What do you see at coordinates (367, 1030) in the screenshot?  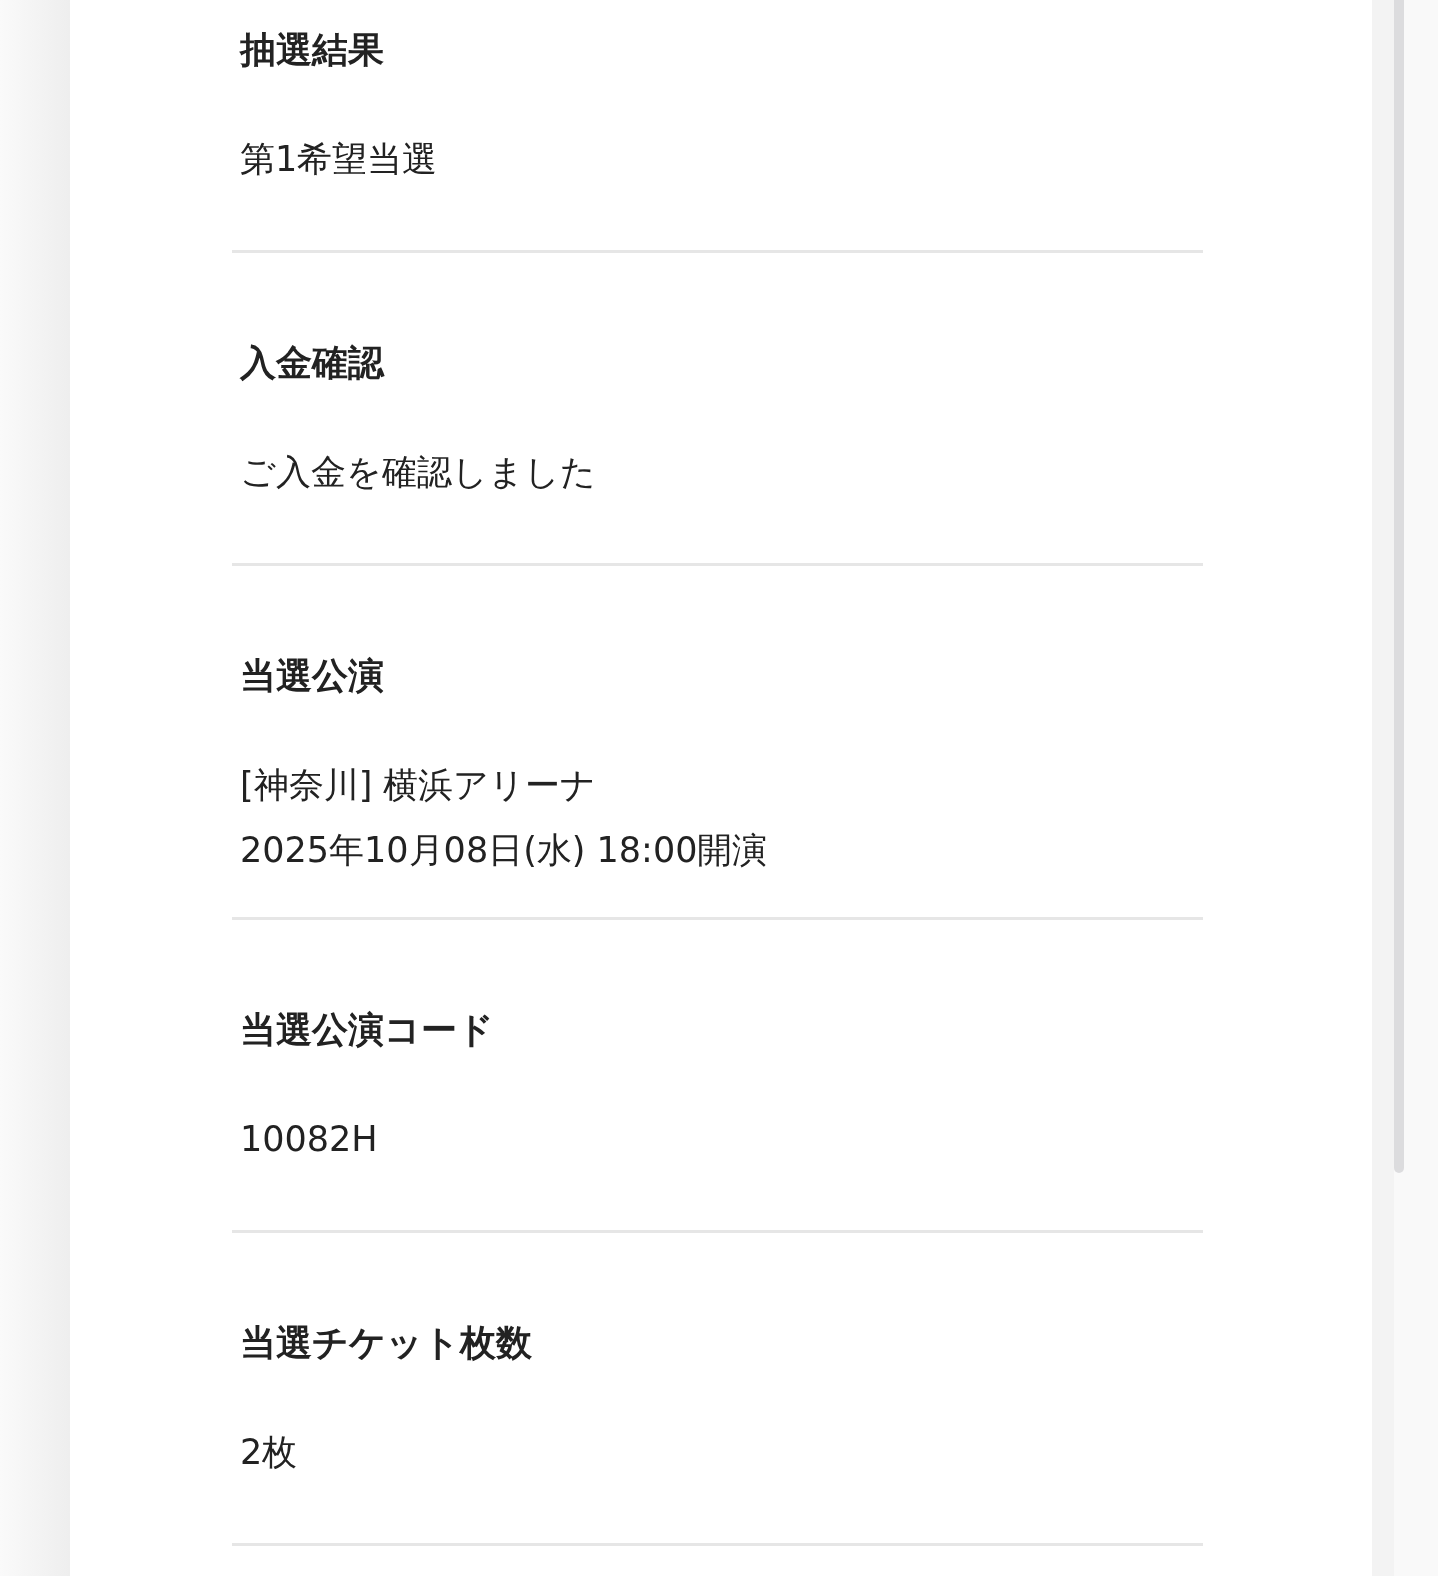 I see `section-heading: 当選公演コード` at bounding box center [367, 1030].